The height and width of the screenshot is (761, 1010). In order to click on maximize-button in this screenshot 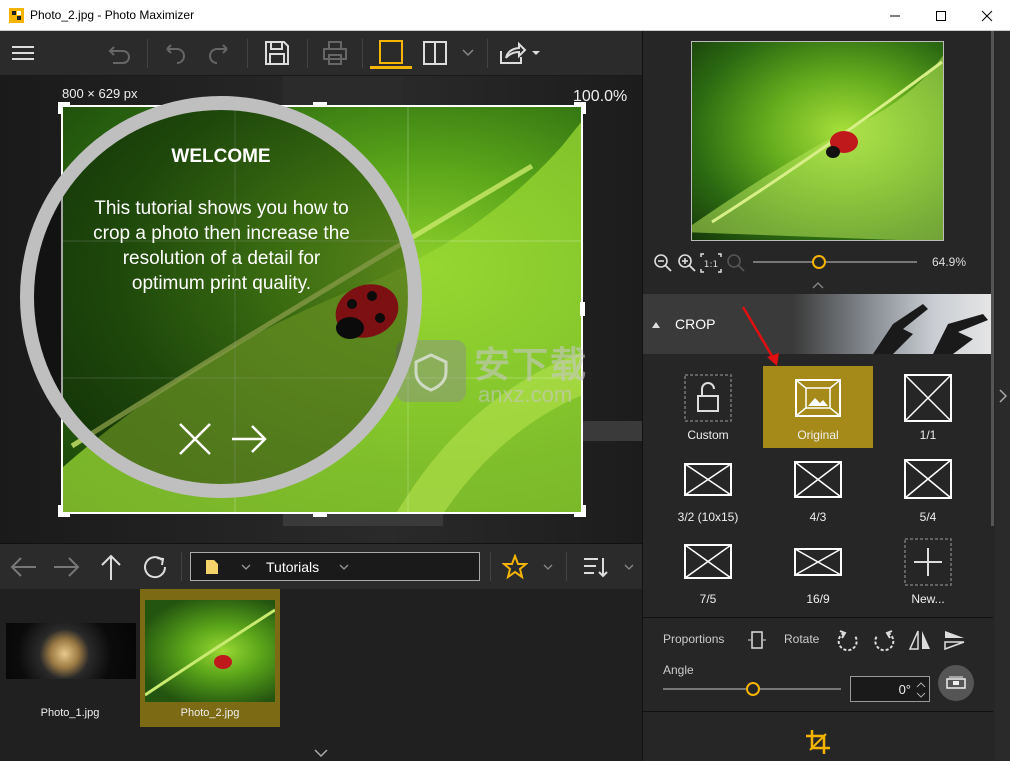, I will do `click(941, 15)`.